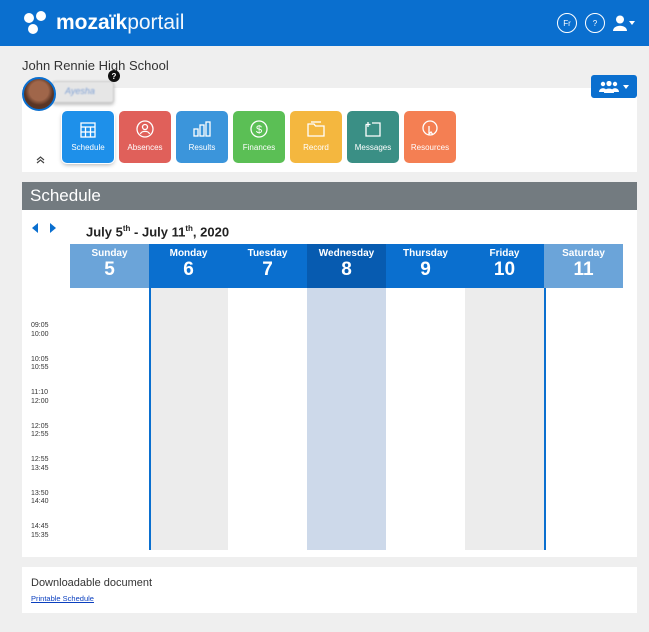 The image size is (649, 632). I want to click on help-badge: ?, so click(114, 76).